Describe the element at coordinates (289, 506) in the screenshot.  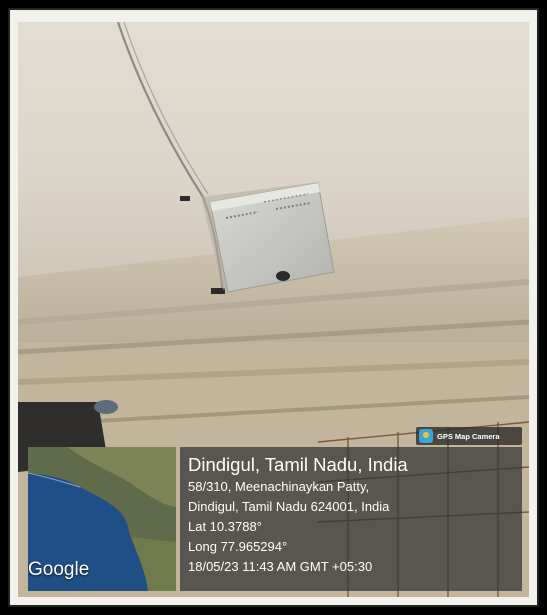
I see `address-line-2: Dindigul, Tamil Nadu 624001, India` at that location.